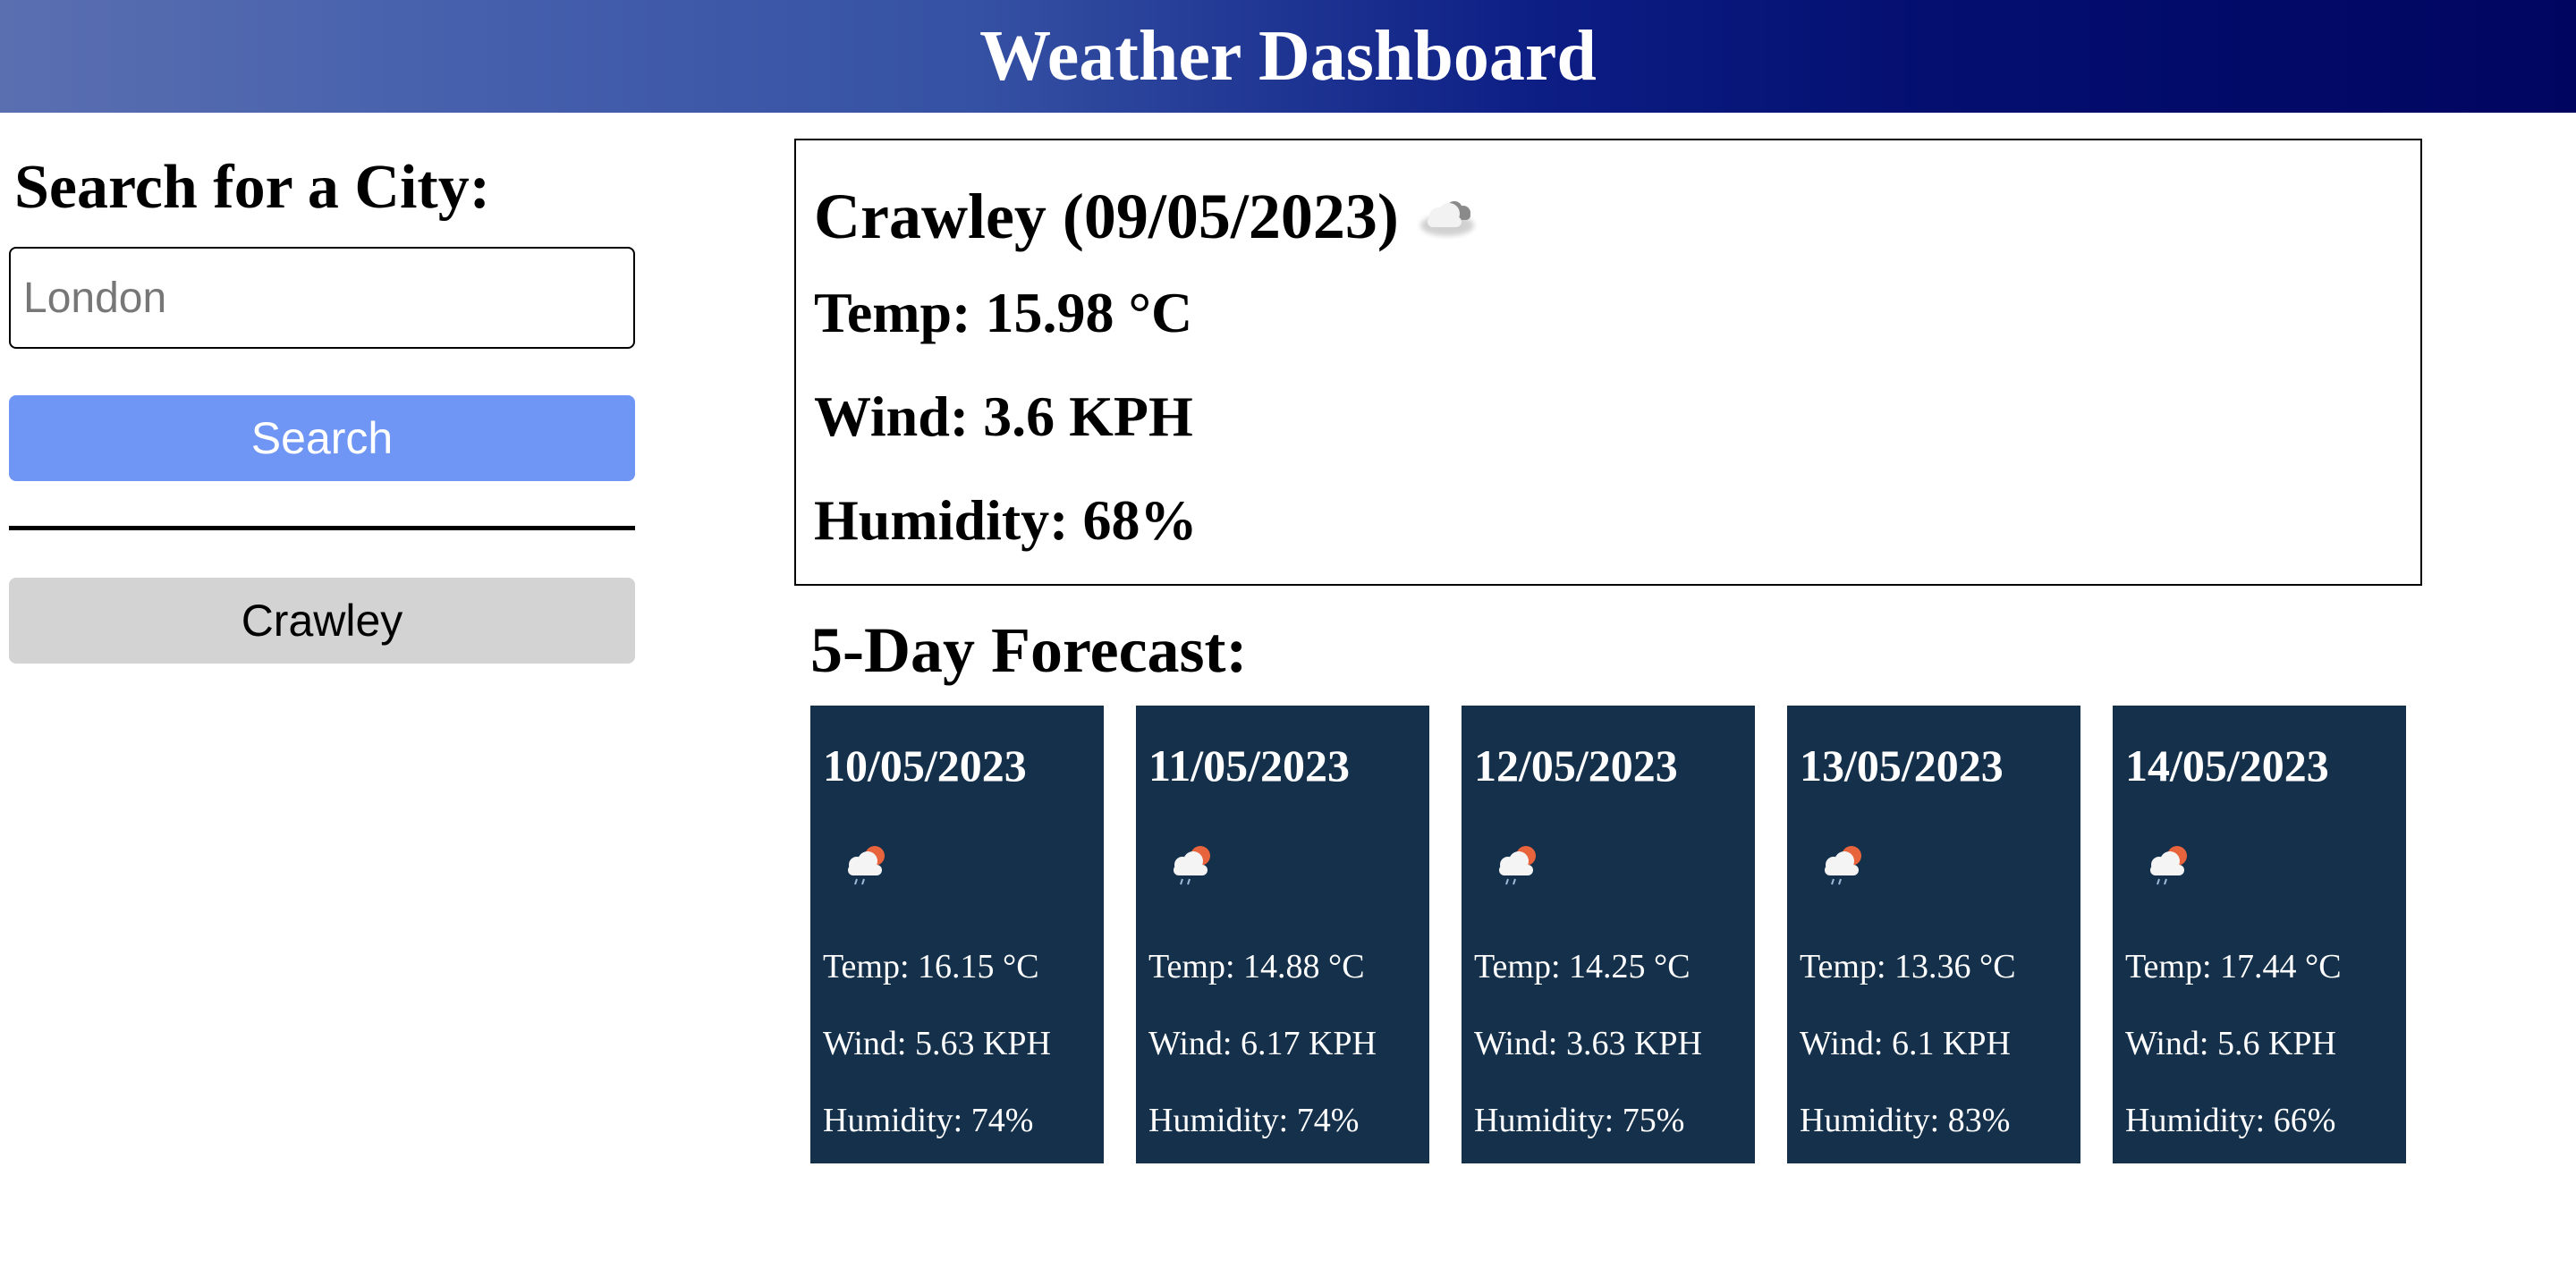 The image size is (2576, 1277). Describe the element at coordinates (322, 528) in the screenshot. I see `sidebar-divider` at that location.